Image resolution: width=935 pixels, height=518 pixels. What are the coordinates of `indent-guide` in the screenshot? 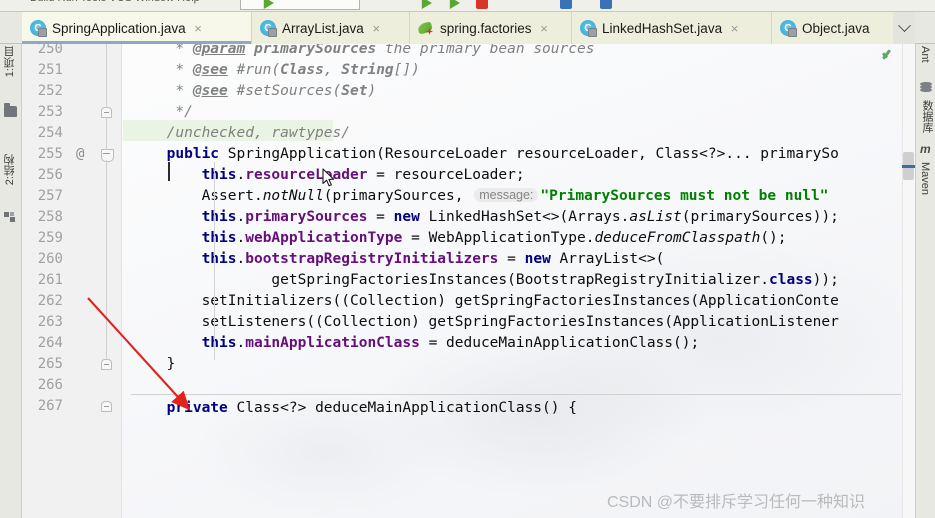 It's located at (214, 261).